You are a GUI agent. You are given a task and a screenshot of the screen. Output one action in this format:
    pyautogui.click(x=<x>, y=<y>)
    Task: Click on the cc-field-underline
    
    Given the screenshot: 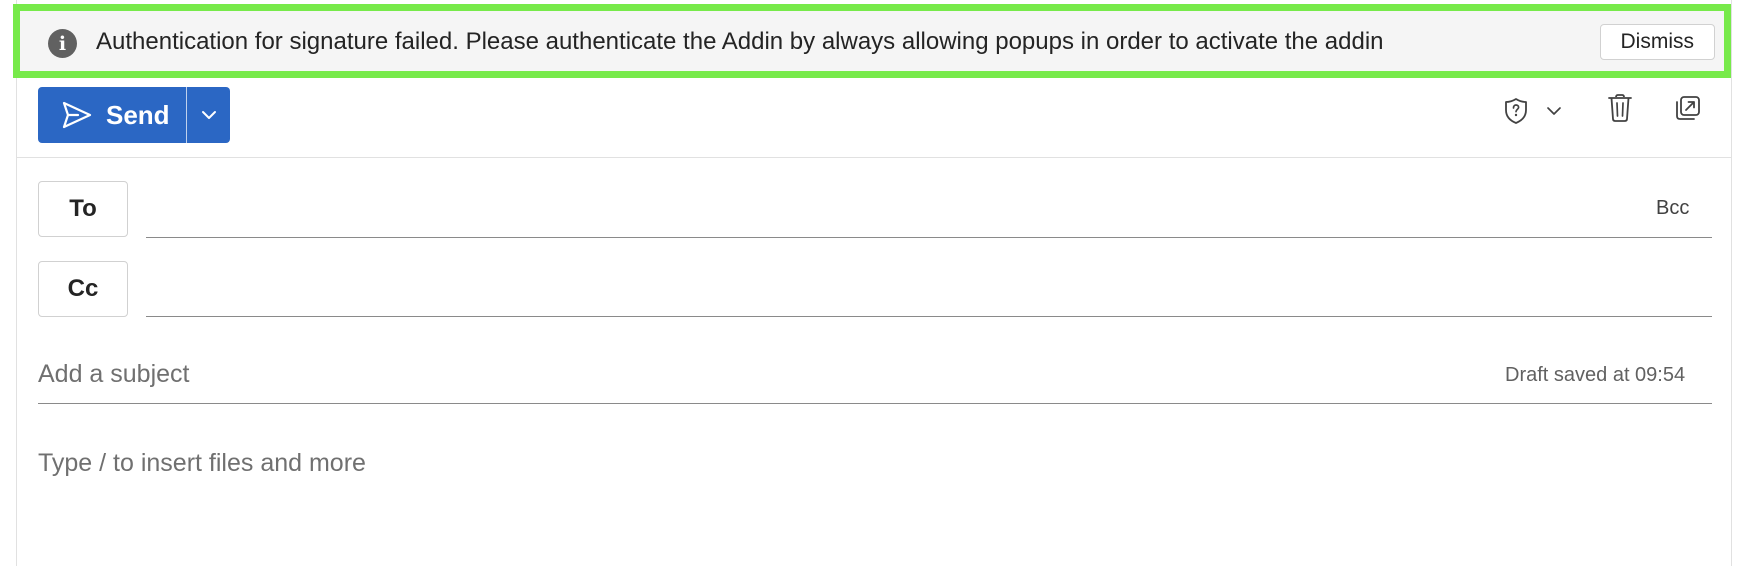 What is the action you would take?
    pyautogui.click(x=929, y=316)
    